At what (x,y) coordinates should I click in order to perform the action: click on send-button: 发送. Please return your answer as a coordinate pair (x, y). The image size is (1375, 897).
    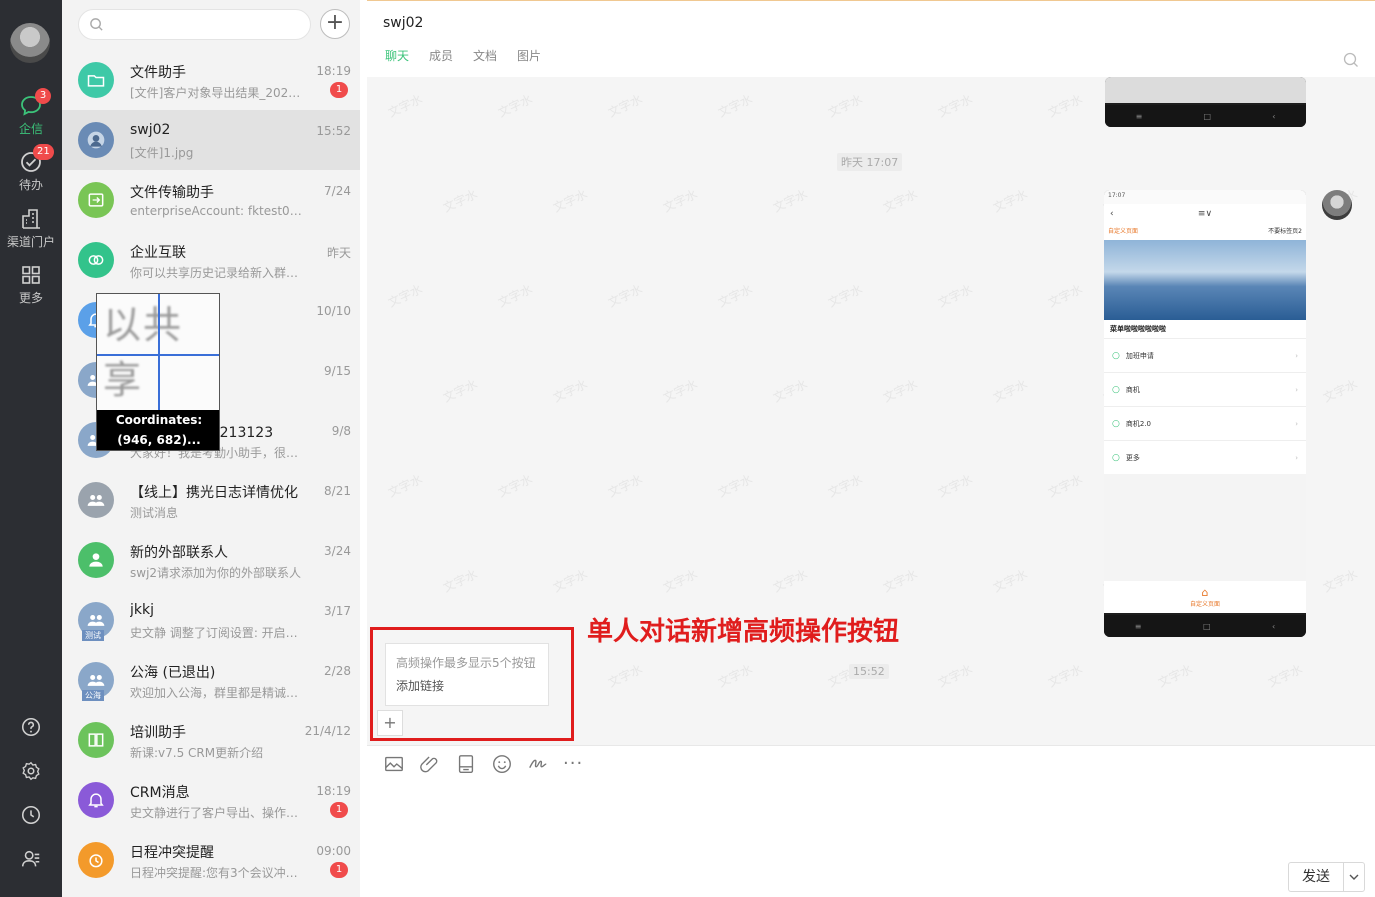
    Looking at the image, I should click on (1326, 877).